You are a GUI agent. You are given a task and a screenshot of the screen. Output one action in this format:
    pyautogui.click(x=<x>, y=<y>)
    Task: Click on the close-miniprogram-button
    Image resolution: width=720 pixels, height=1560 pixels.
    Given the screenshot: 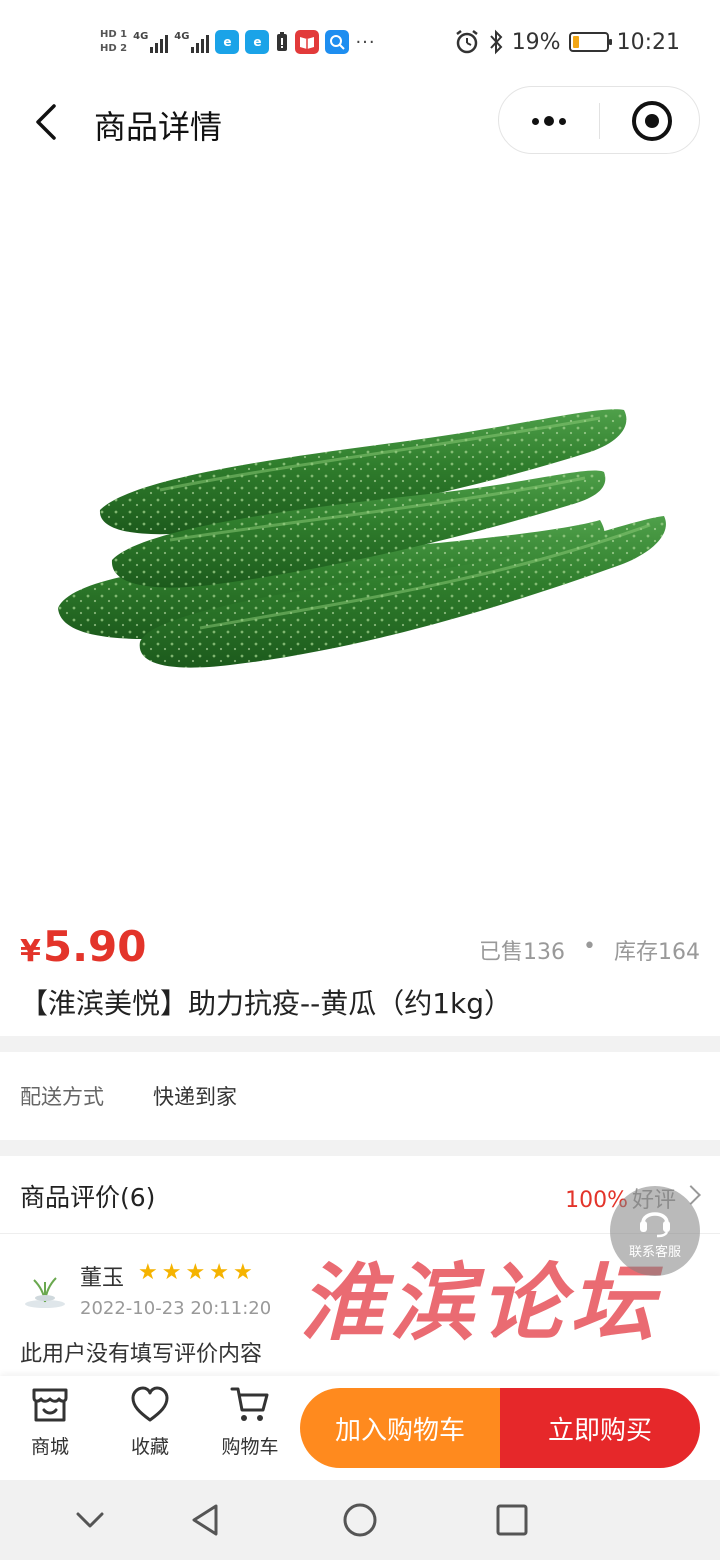 What is the action you would take?
    pyautogui.click(x=652, y=121)
    